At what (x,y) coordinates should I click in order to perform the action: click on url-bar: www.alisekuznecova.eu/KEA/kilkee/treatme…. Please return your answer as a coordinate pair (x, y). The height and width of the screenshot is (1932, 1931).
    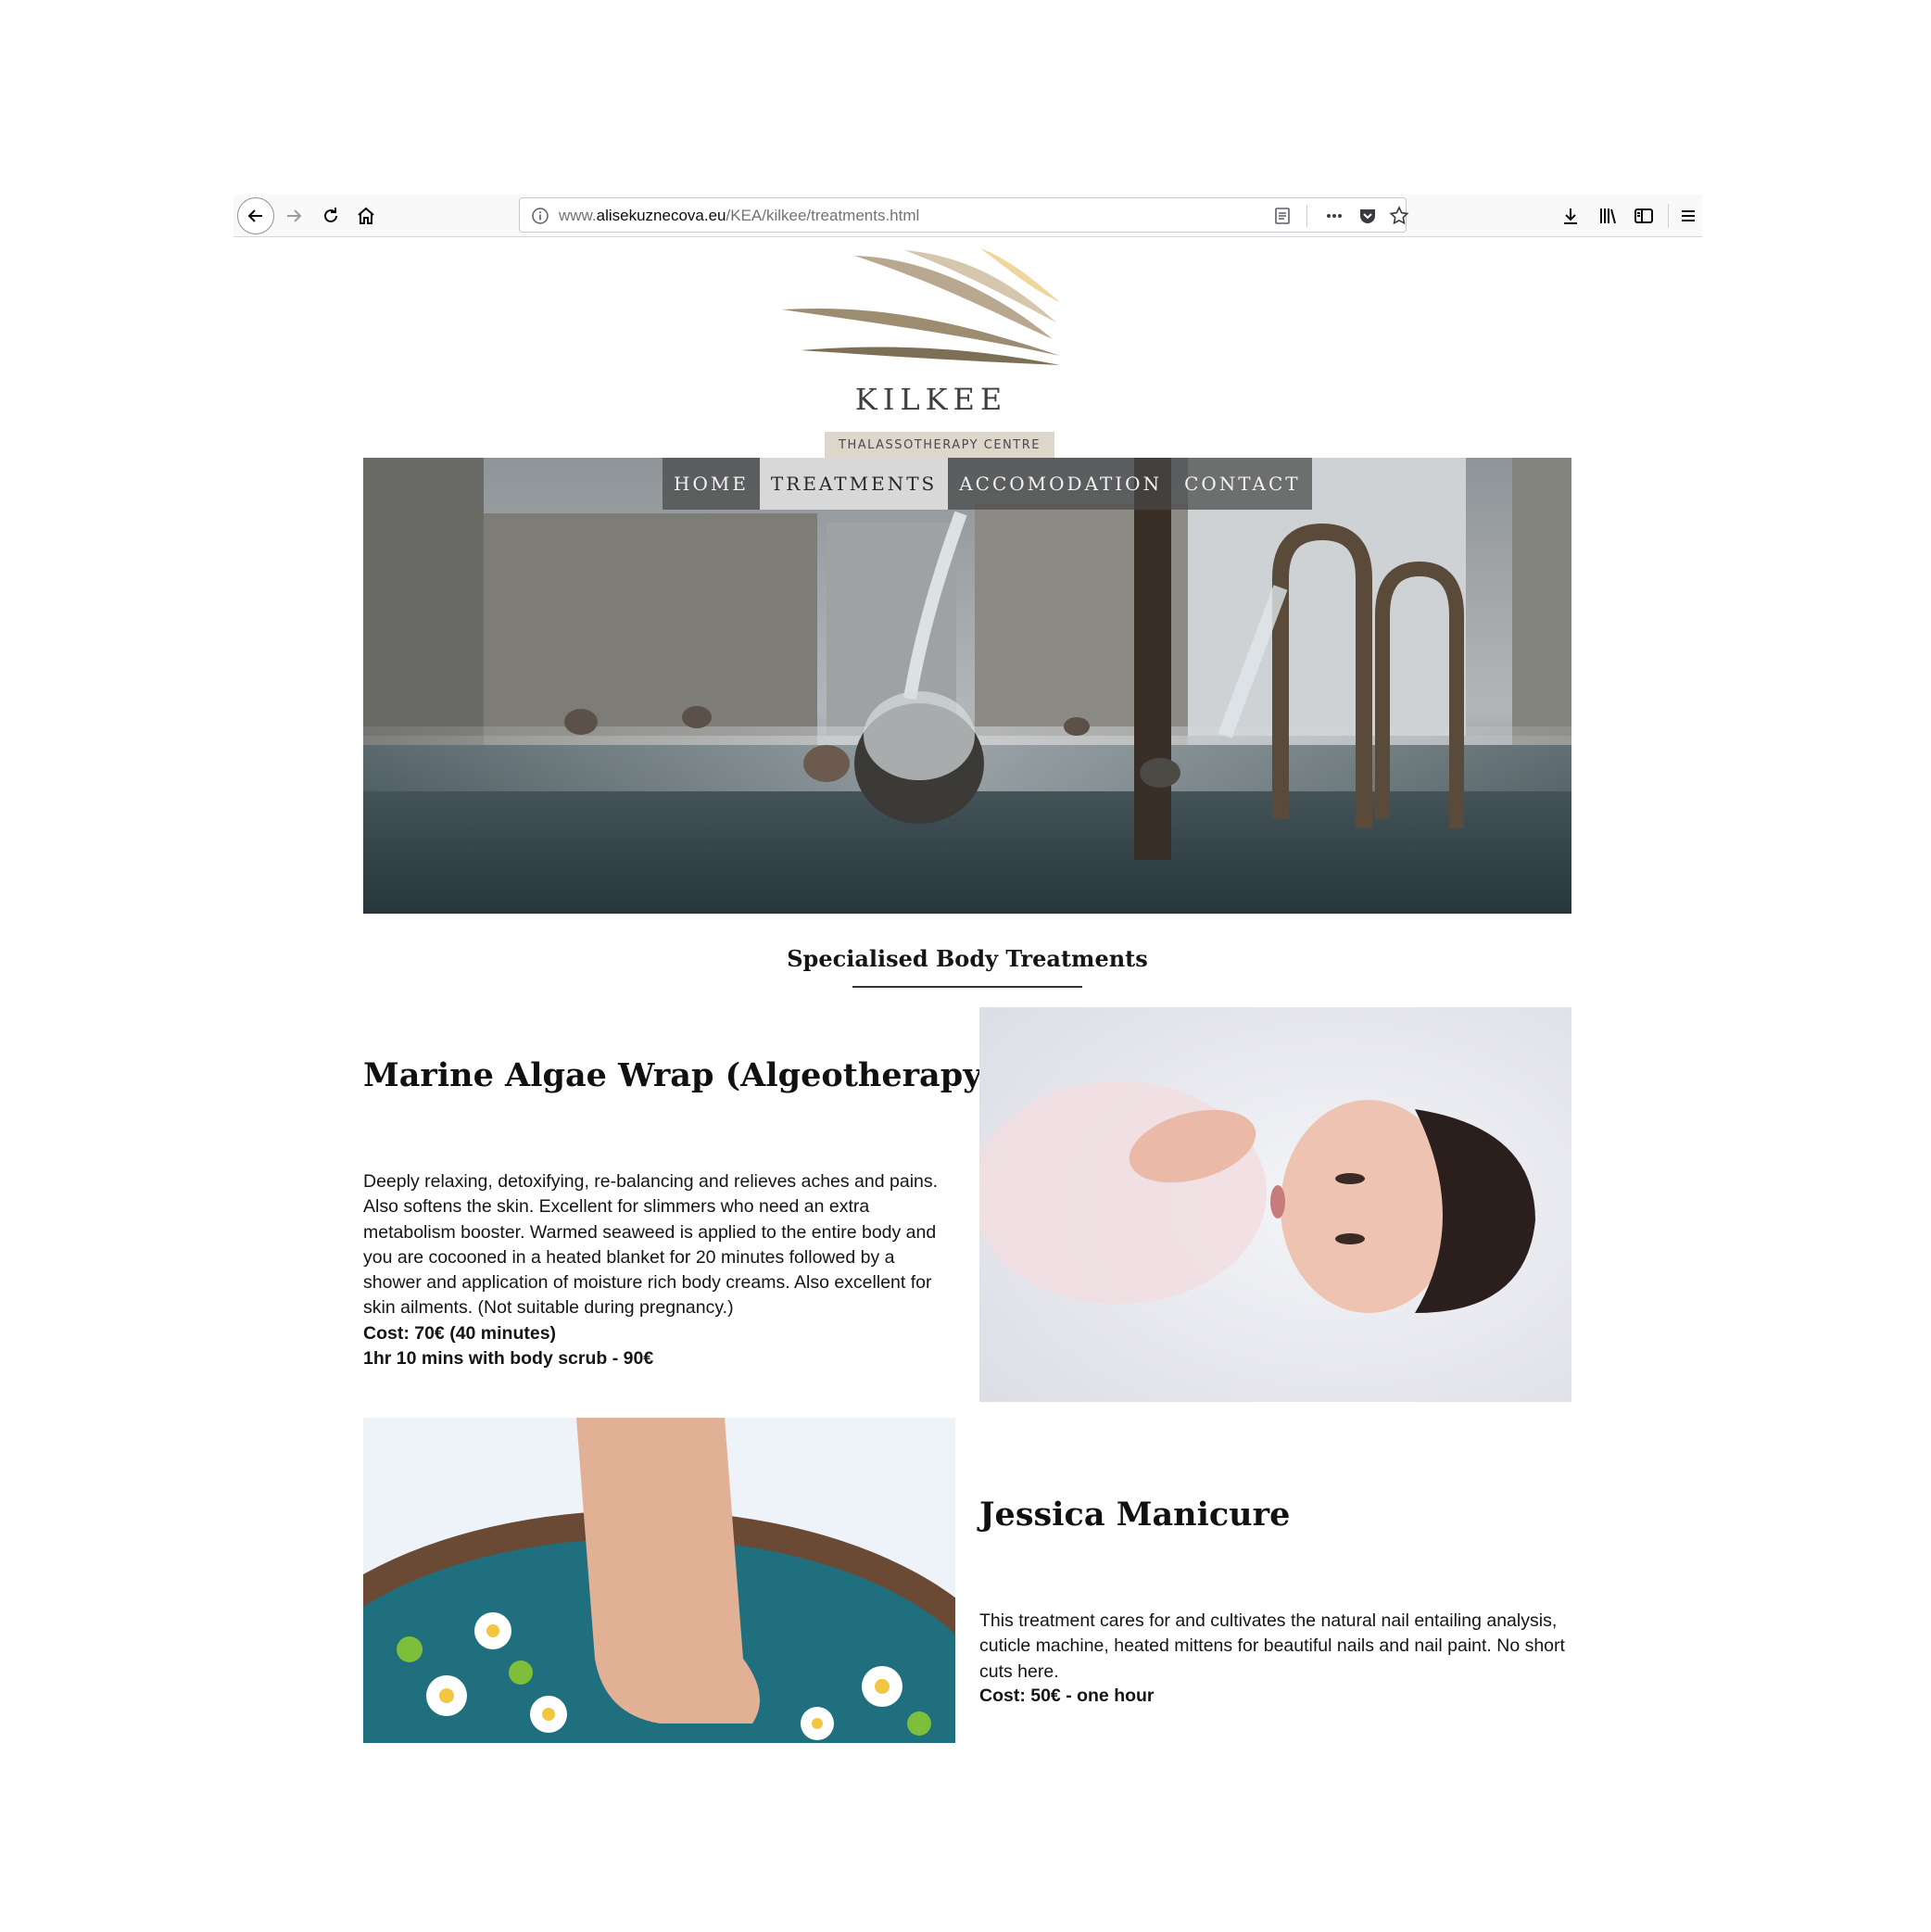
    Looking at the image, I should click on (964, 215).